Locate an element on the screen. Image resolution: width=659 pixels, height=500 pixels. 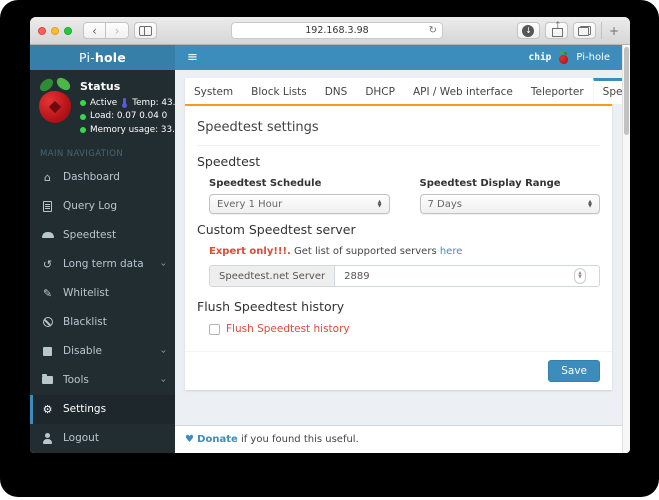
show-tabs-button is located at coordinates (584, 30).